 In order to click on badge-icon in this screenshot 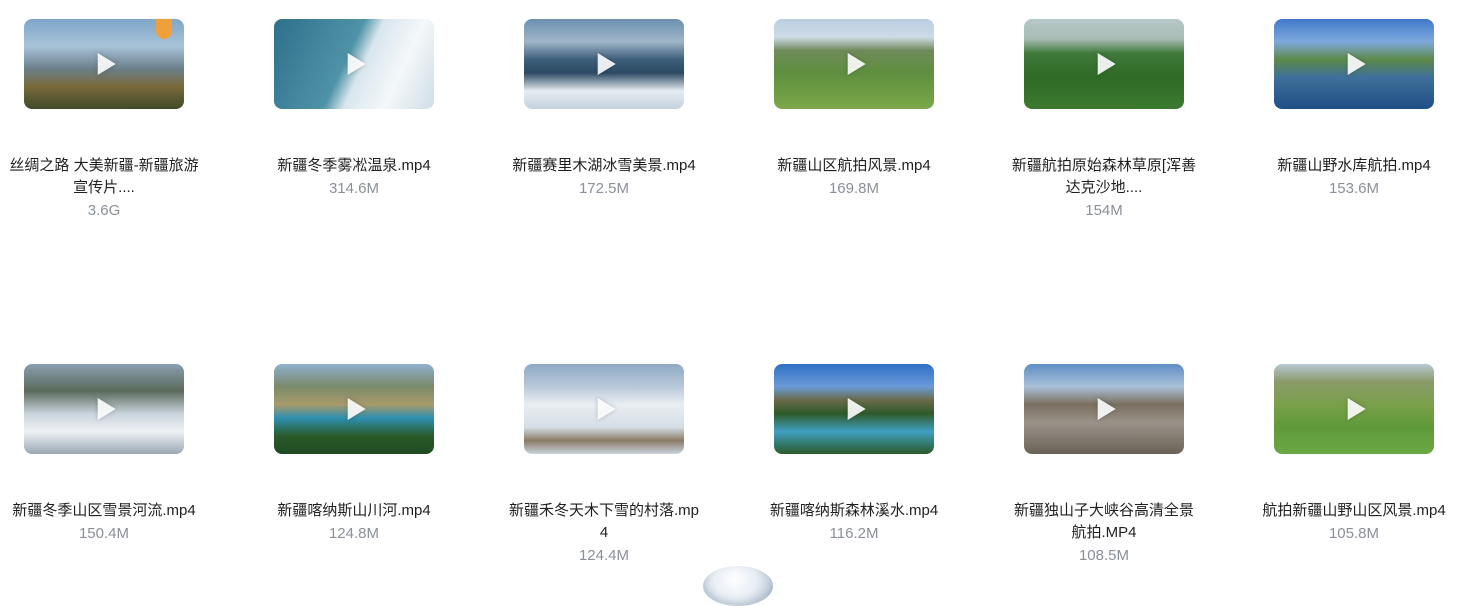, I will do `click(164, 29)`.